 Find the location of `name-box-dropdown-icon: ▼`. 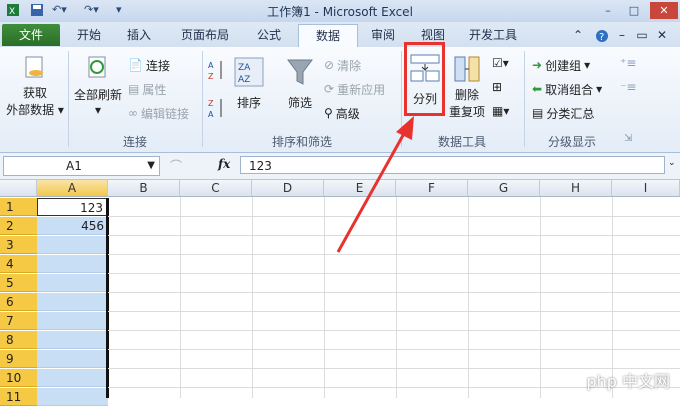

name-box-dropdown-icon: ▼ is located at coordinates (151, 166).